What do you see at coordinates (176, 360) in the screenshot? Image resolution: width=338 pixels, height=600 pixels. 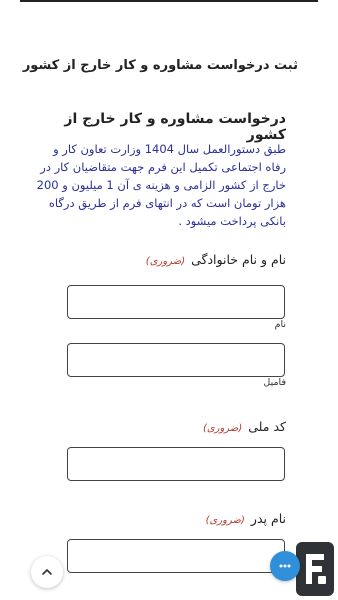 I see `last-name-input` at bounding box center [176, 360].